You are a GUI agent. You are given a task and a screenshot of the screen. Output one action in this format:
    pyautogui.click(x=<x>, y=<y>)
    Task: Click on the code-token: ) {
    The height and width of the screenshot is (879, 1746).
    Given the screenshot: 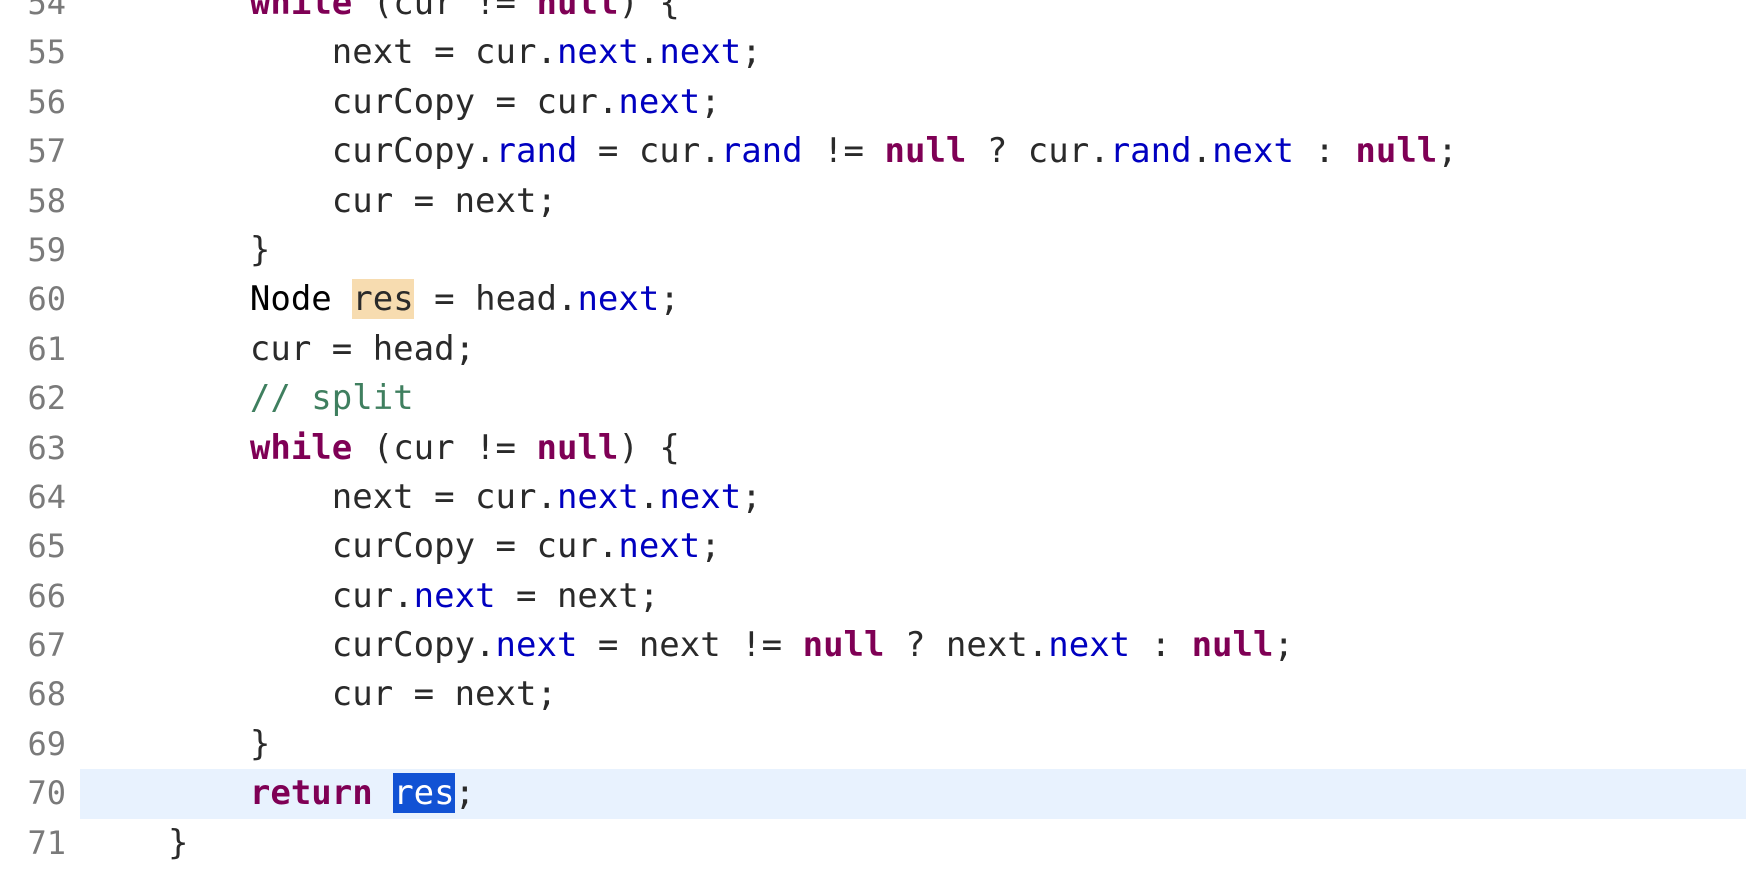 What is the action you would take?
    pyautogui.click(x=649, y=447)
    